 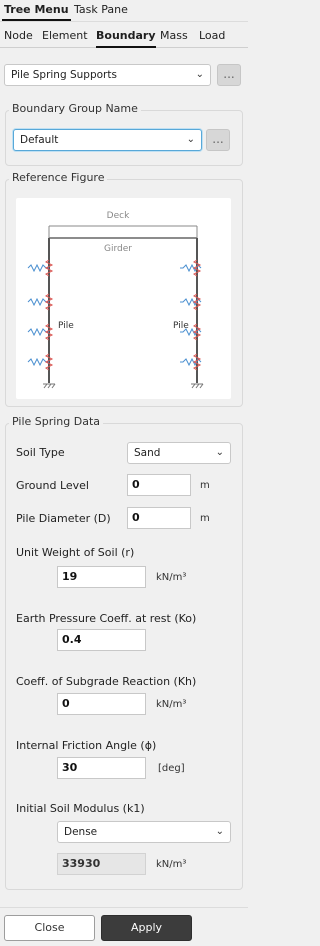 I want to click on soil-modulus-unit: kN/m³, so click(x=171, y=864).